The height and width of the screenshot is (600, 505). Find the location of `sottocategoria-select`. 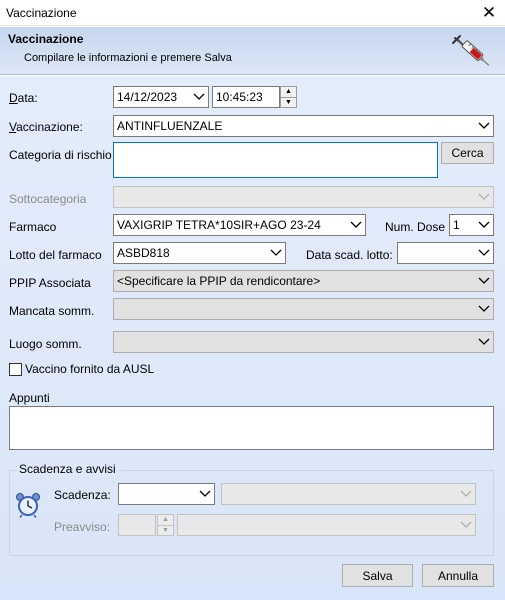

sottocategoria-select is located at coordinates (303, 197).